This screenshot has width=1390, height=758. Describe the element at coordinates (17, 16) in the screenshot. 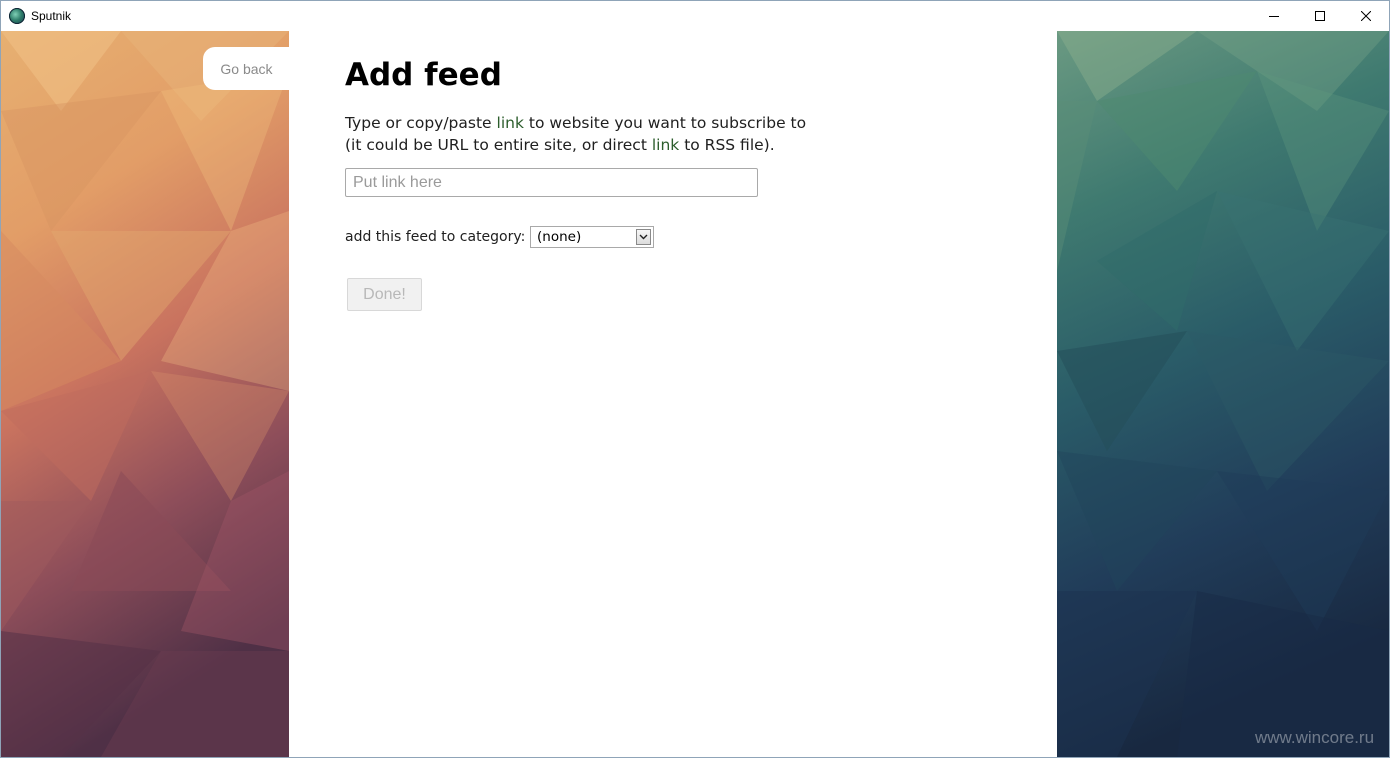

I see `sputnik-globe-icon` at that location.